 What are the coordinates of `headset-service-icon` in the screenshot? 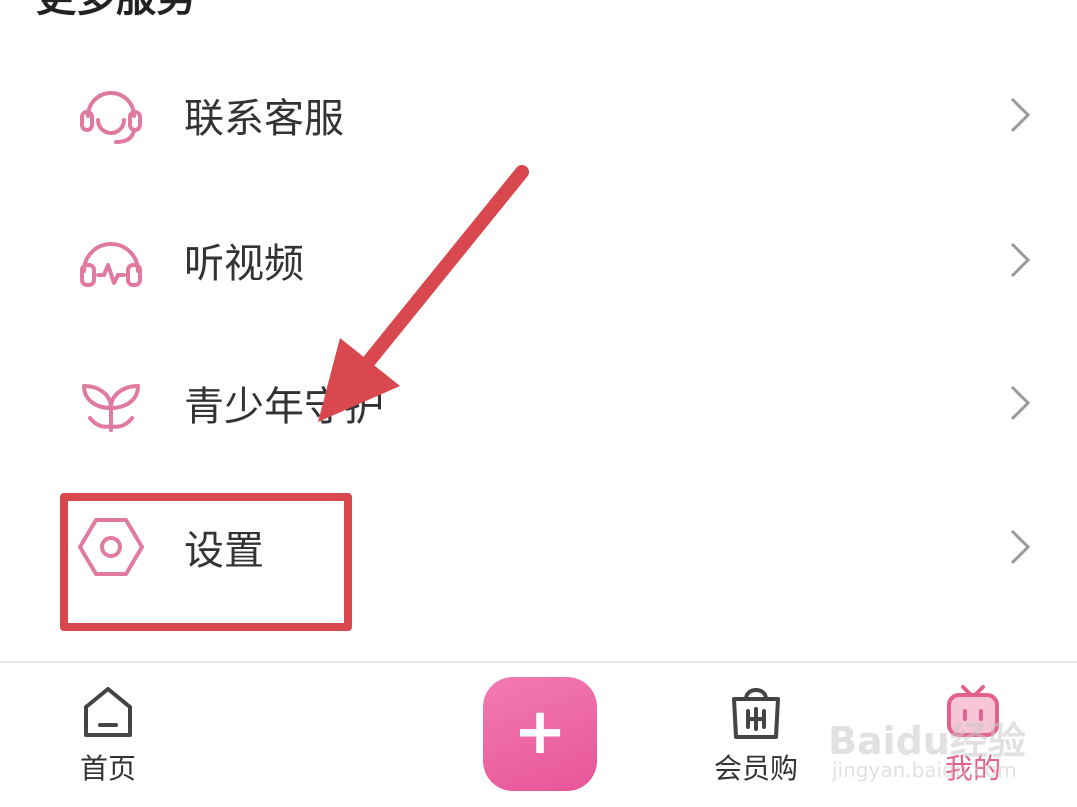 It's located at (111, 117).